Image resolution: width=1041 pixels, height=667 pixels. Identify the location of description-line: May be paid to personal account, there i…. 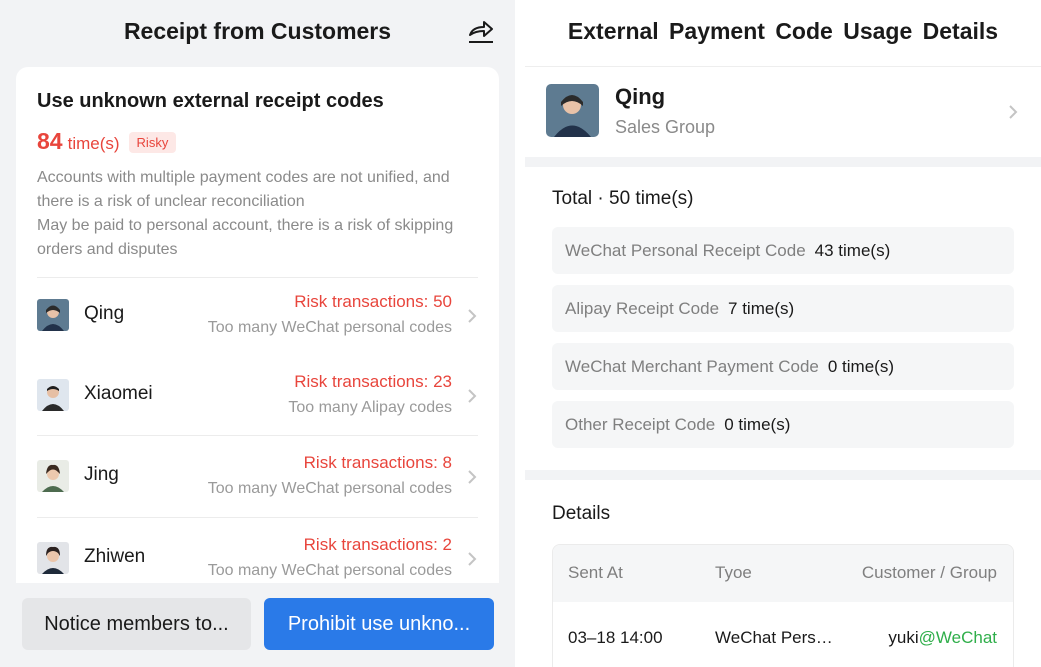
(245, 237).